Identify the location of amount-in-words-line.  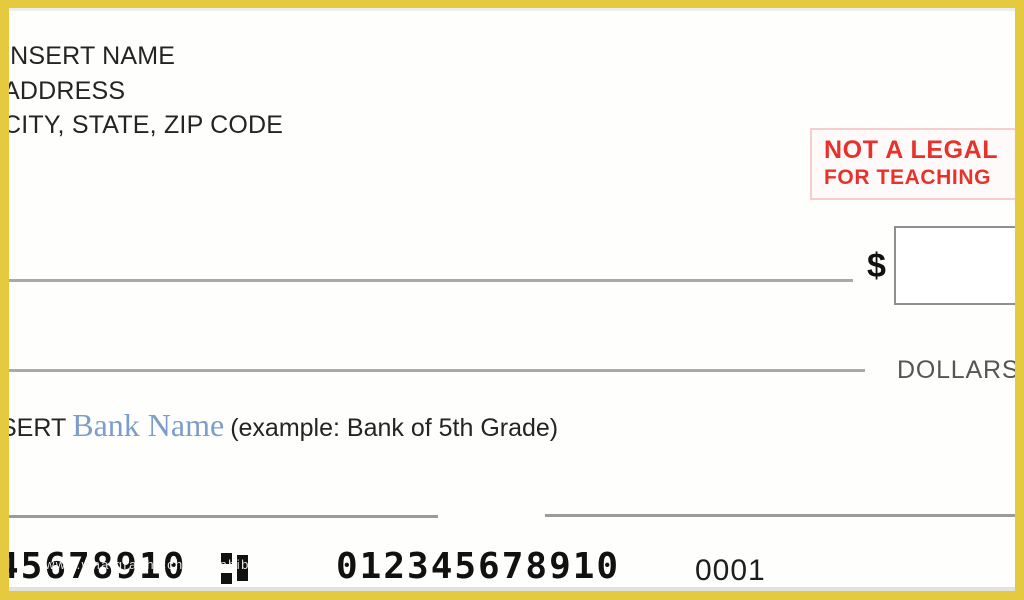
(437, 370).